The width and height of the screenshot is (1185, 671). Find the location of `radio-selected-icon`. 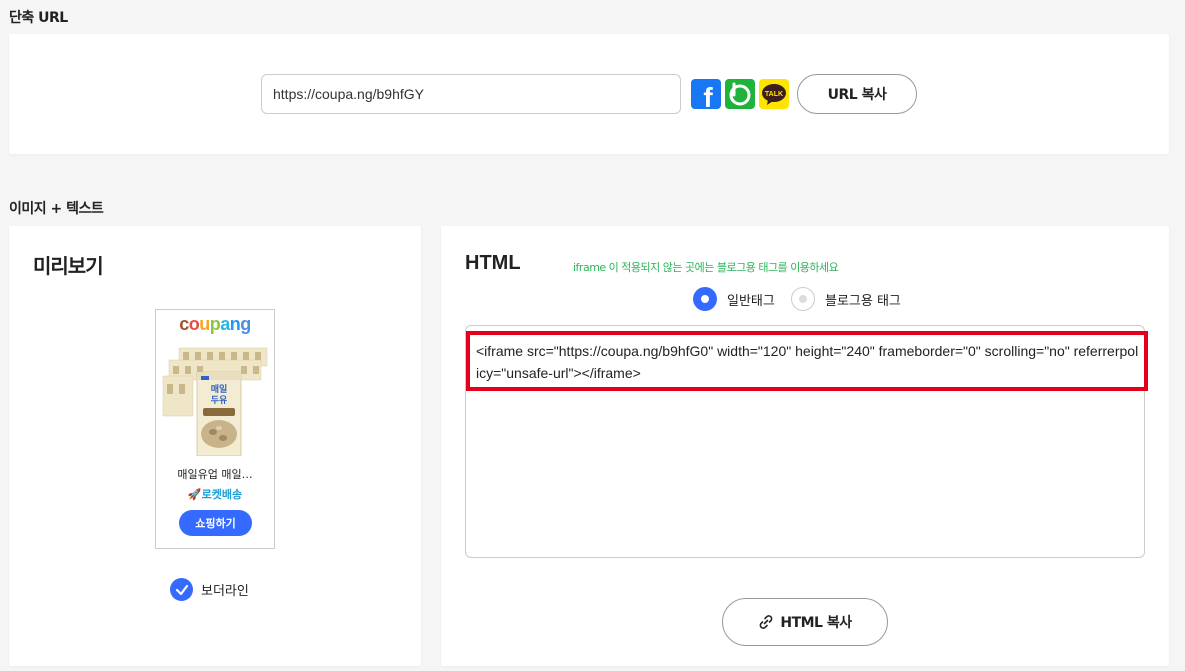

radio-selected-icon is located at coordinates (705, 299).